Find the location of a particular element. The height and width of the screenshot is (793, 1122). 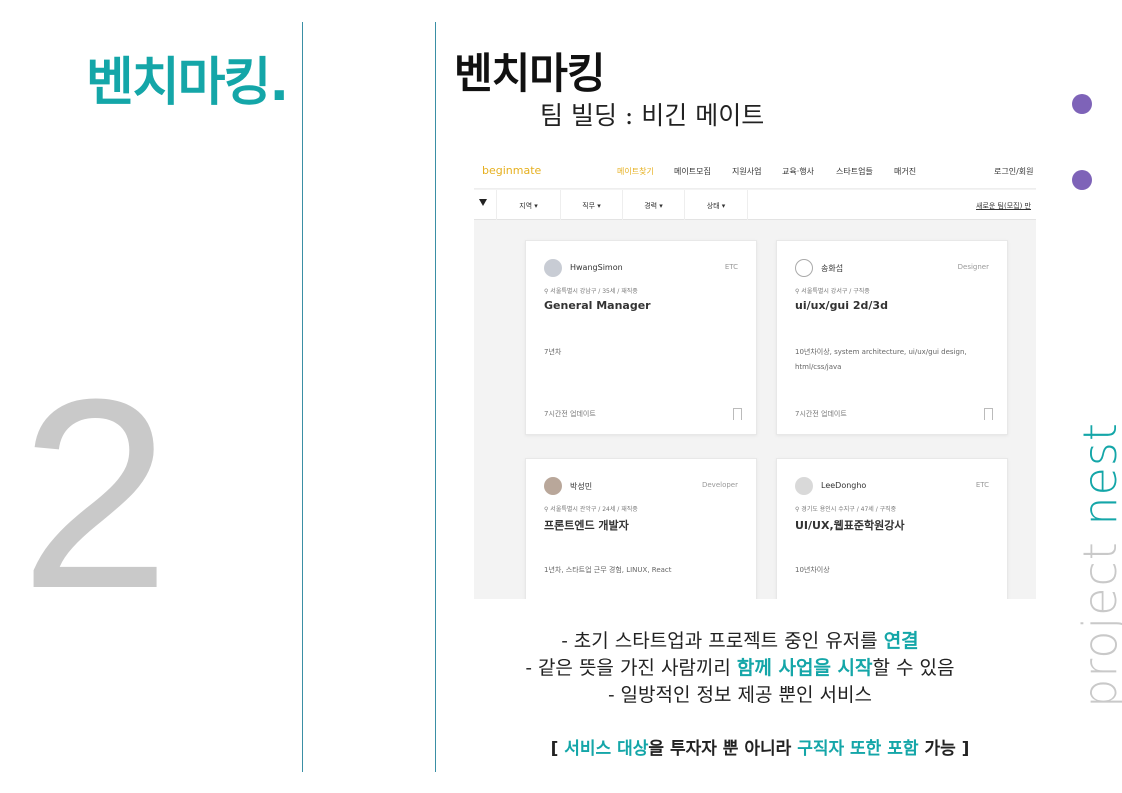

brand-part2: nest is located at coordinates (1097, 474).